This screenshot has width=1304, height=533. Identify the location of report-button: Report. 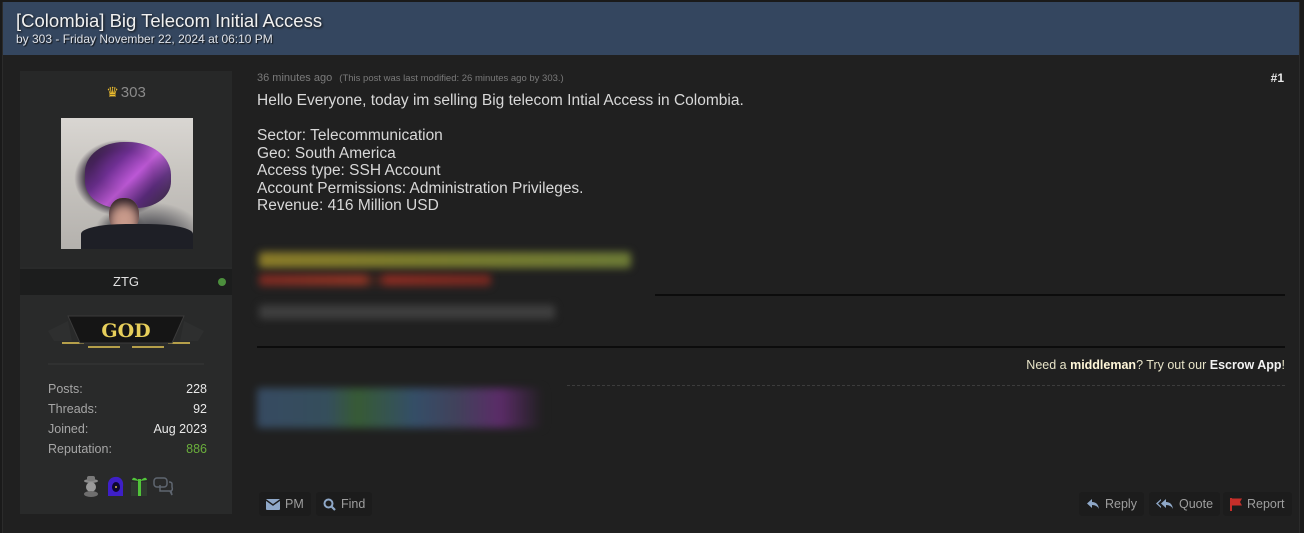
(1257, 504).